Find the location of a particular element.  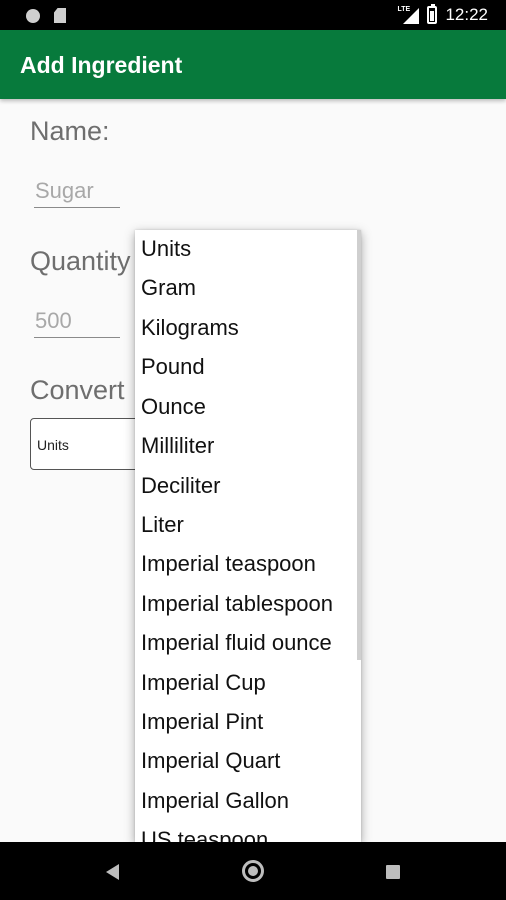

dropdown-item-imperial-quart: Imperial Quart is located at coordinates (210, 761).